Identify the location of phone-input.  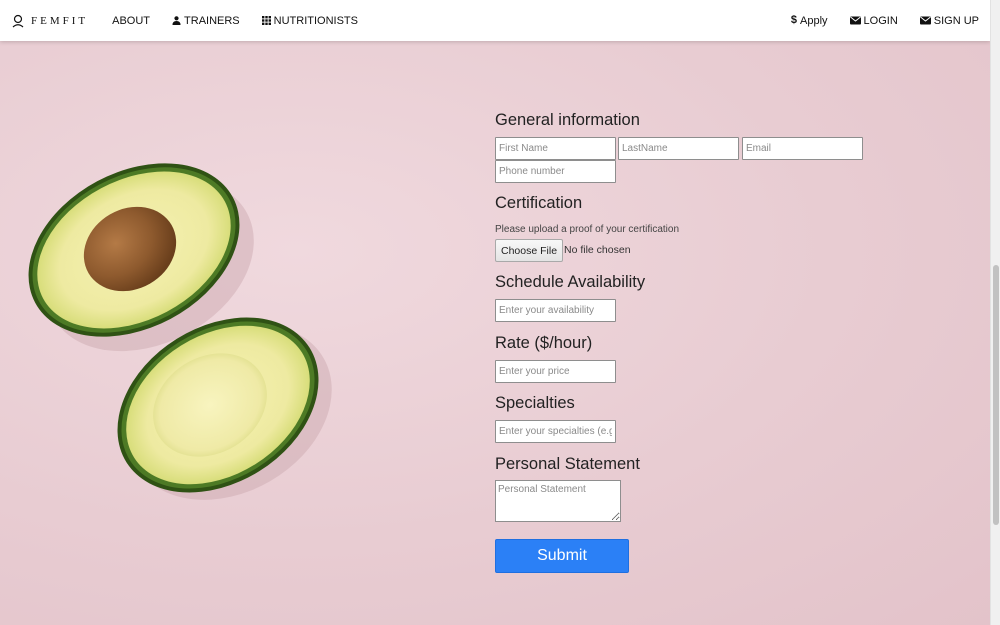
(555, 171).